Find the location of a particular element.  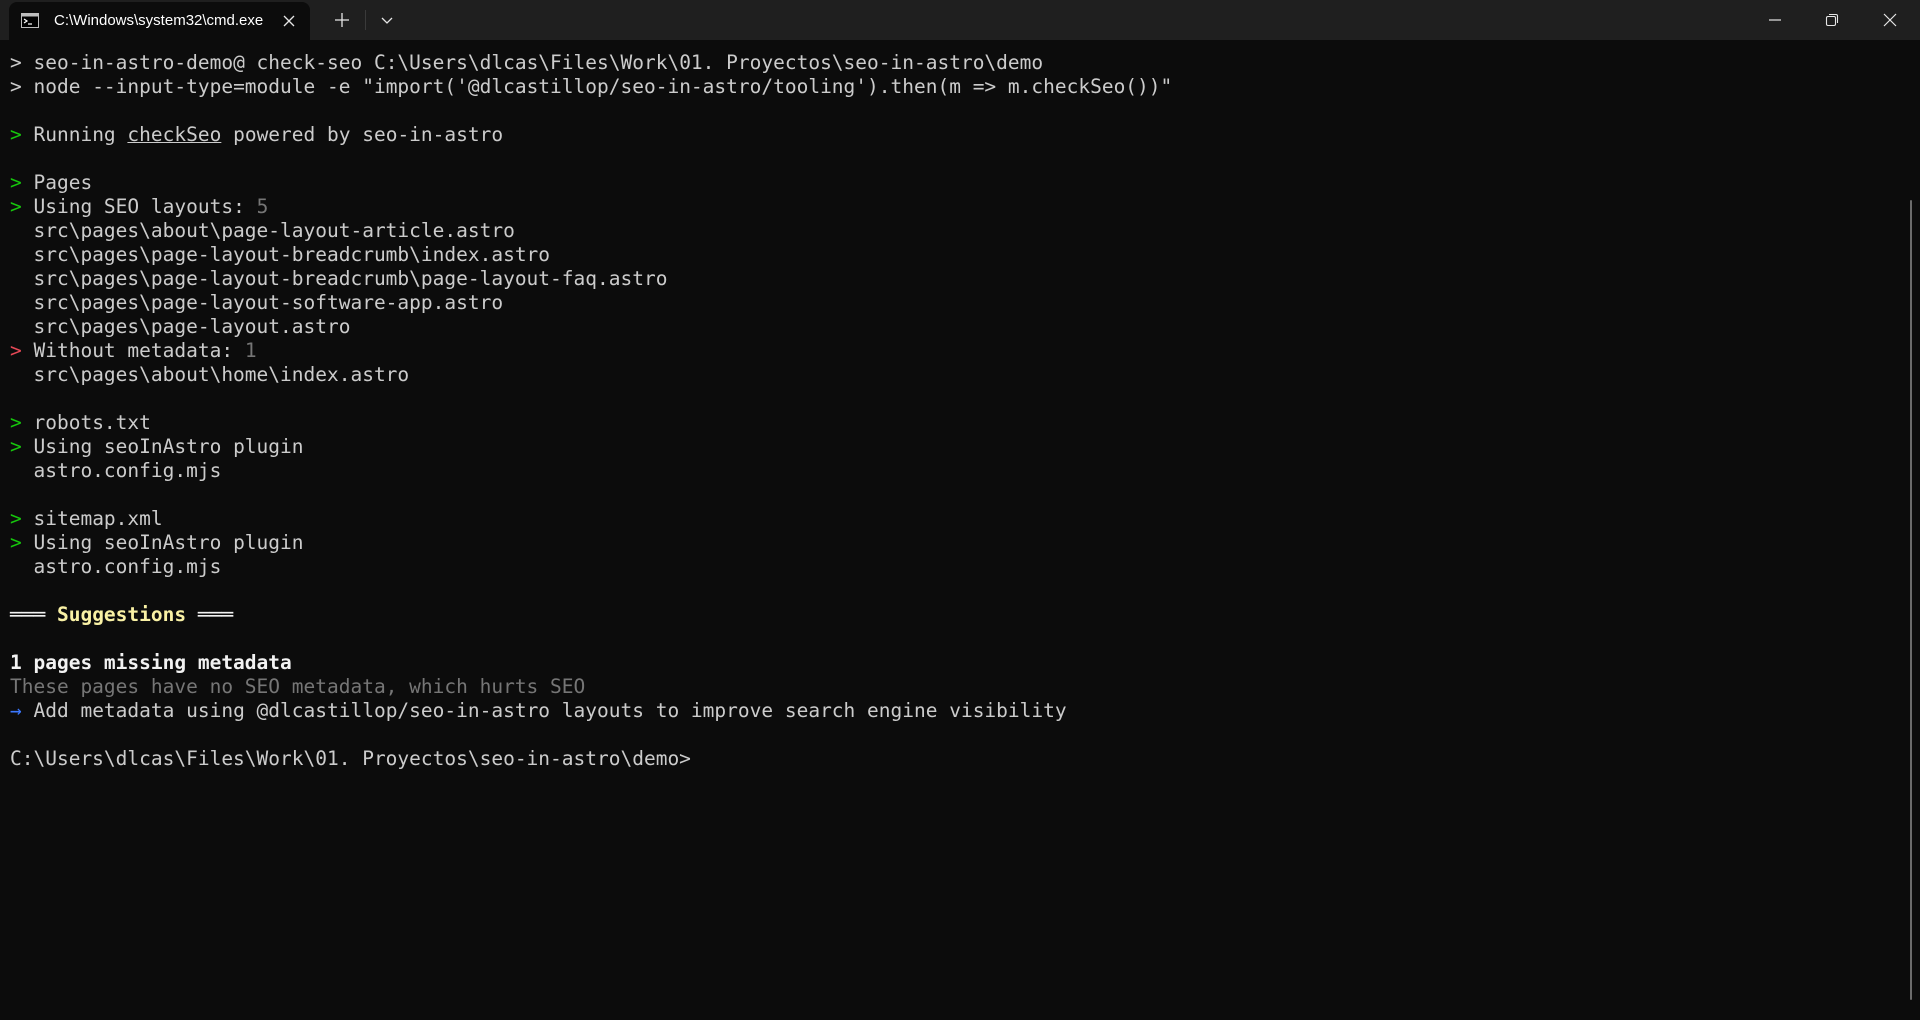

rule-right: ═══ is located at coordinates (215, 614).